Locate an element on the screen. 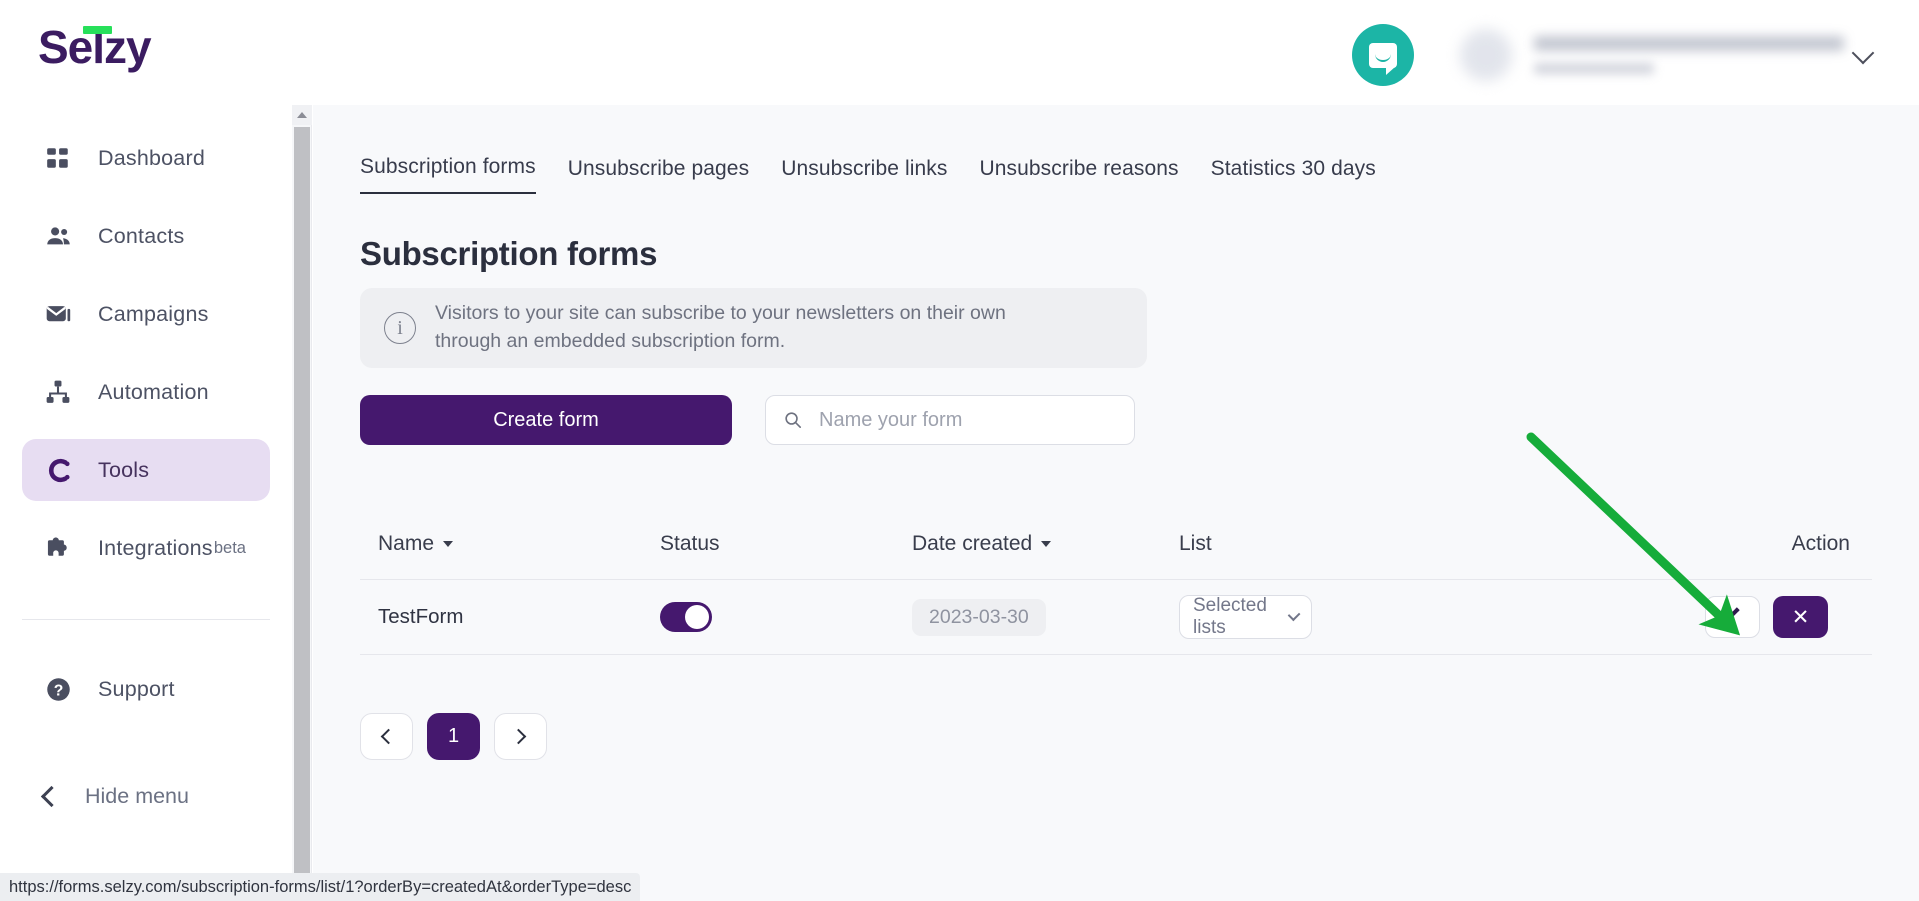  pagination-page-1: 1 is located at coordinates (453, 736).